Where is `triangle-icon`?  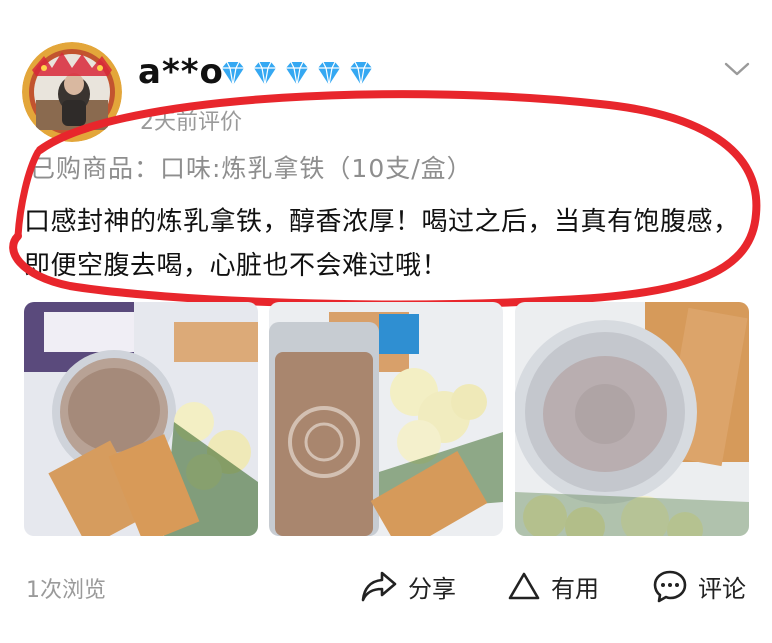
triangle-icon is located at coordinates (524, 586).